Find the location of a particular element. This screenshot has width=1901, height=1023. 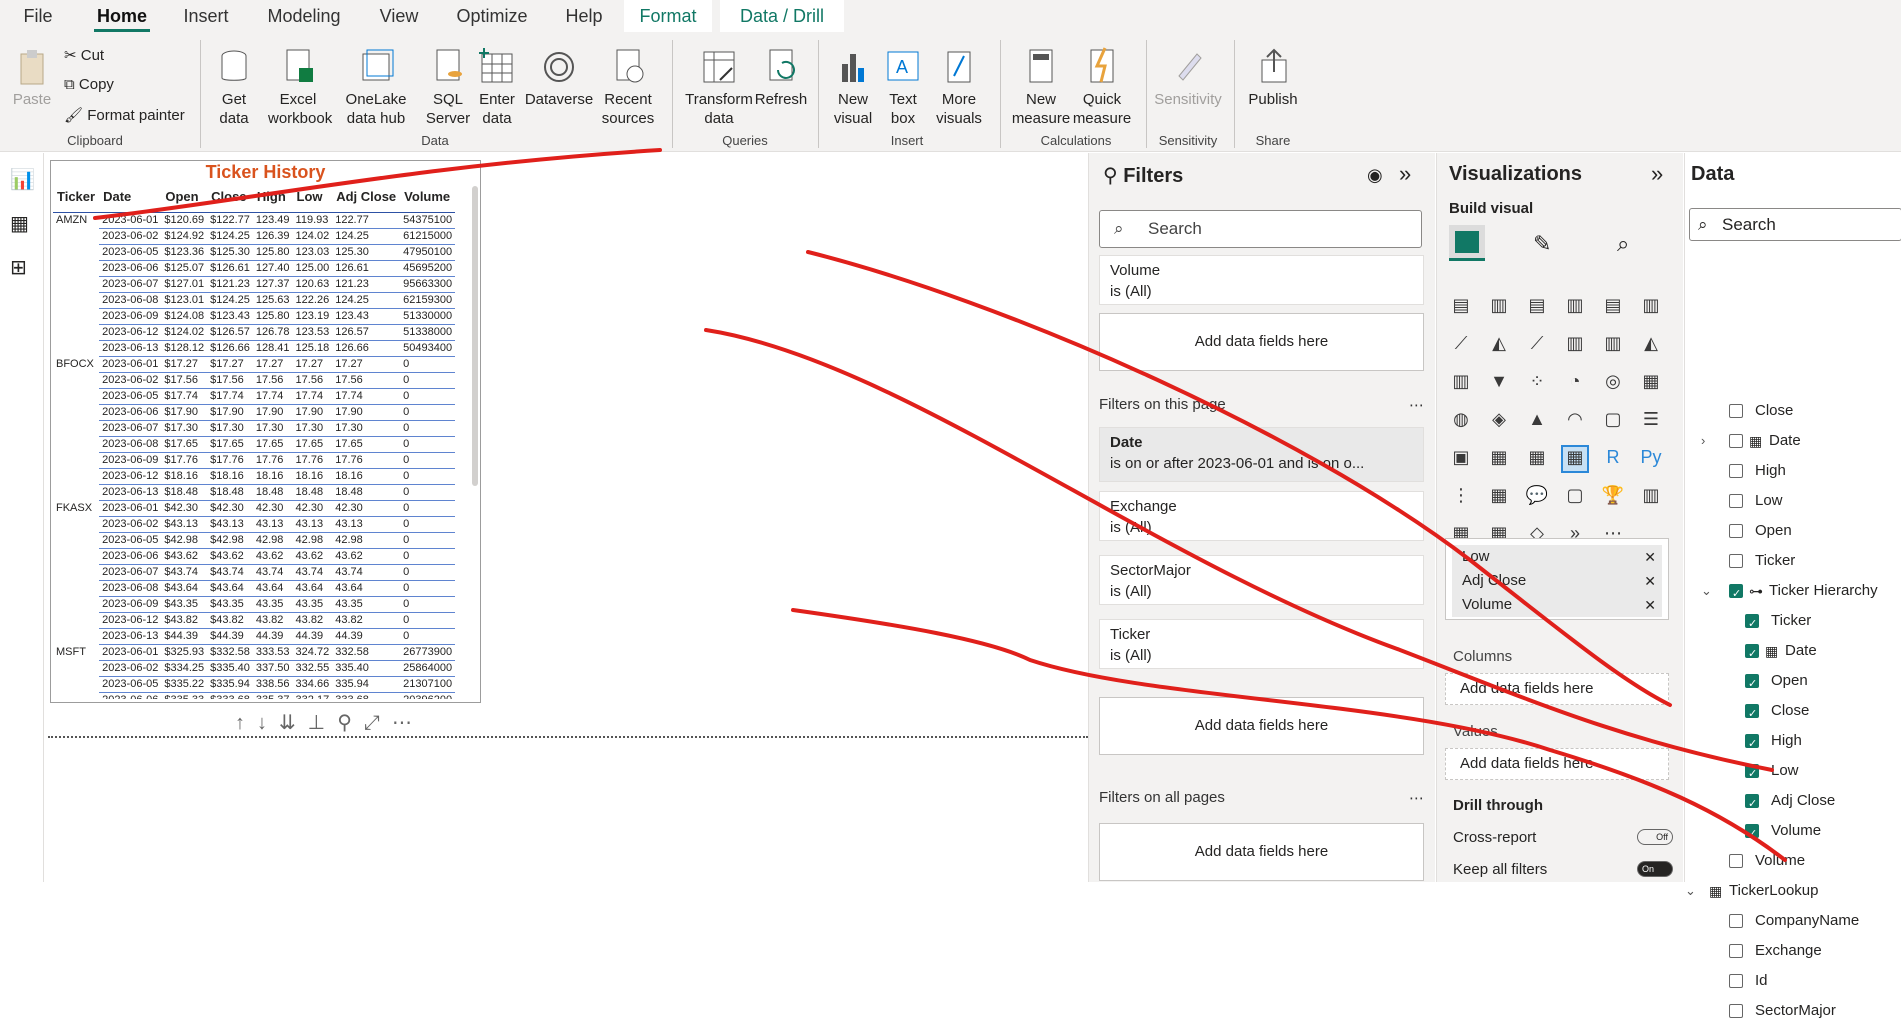

add-visual-filter-fields: Add data fields here is located at coordinates (1261, 342).